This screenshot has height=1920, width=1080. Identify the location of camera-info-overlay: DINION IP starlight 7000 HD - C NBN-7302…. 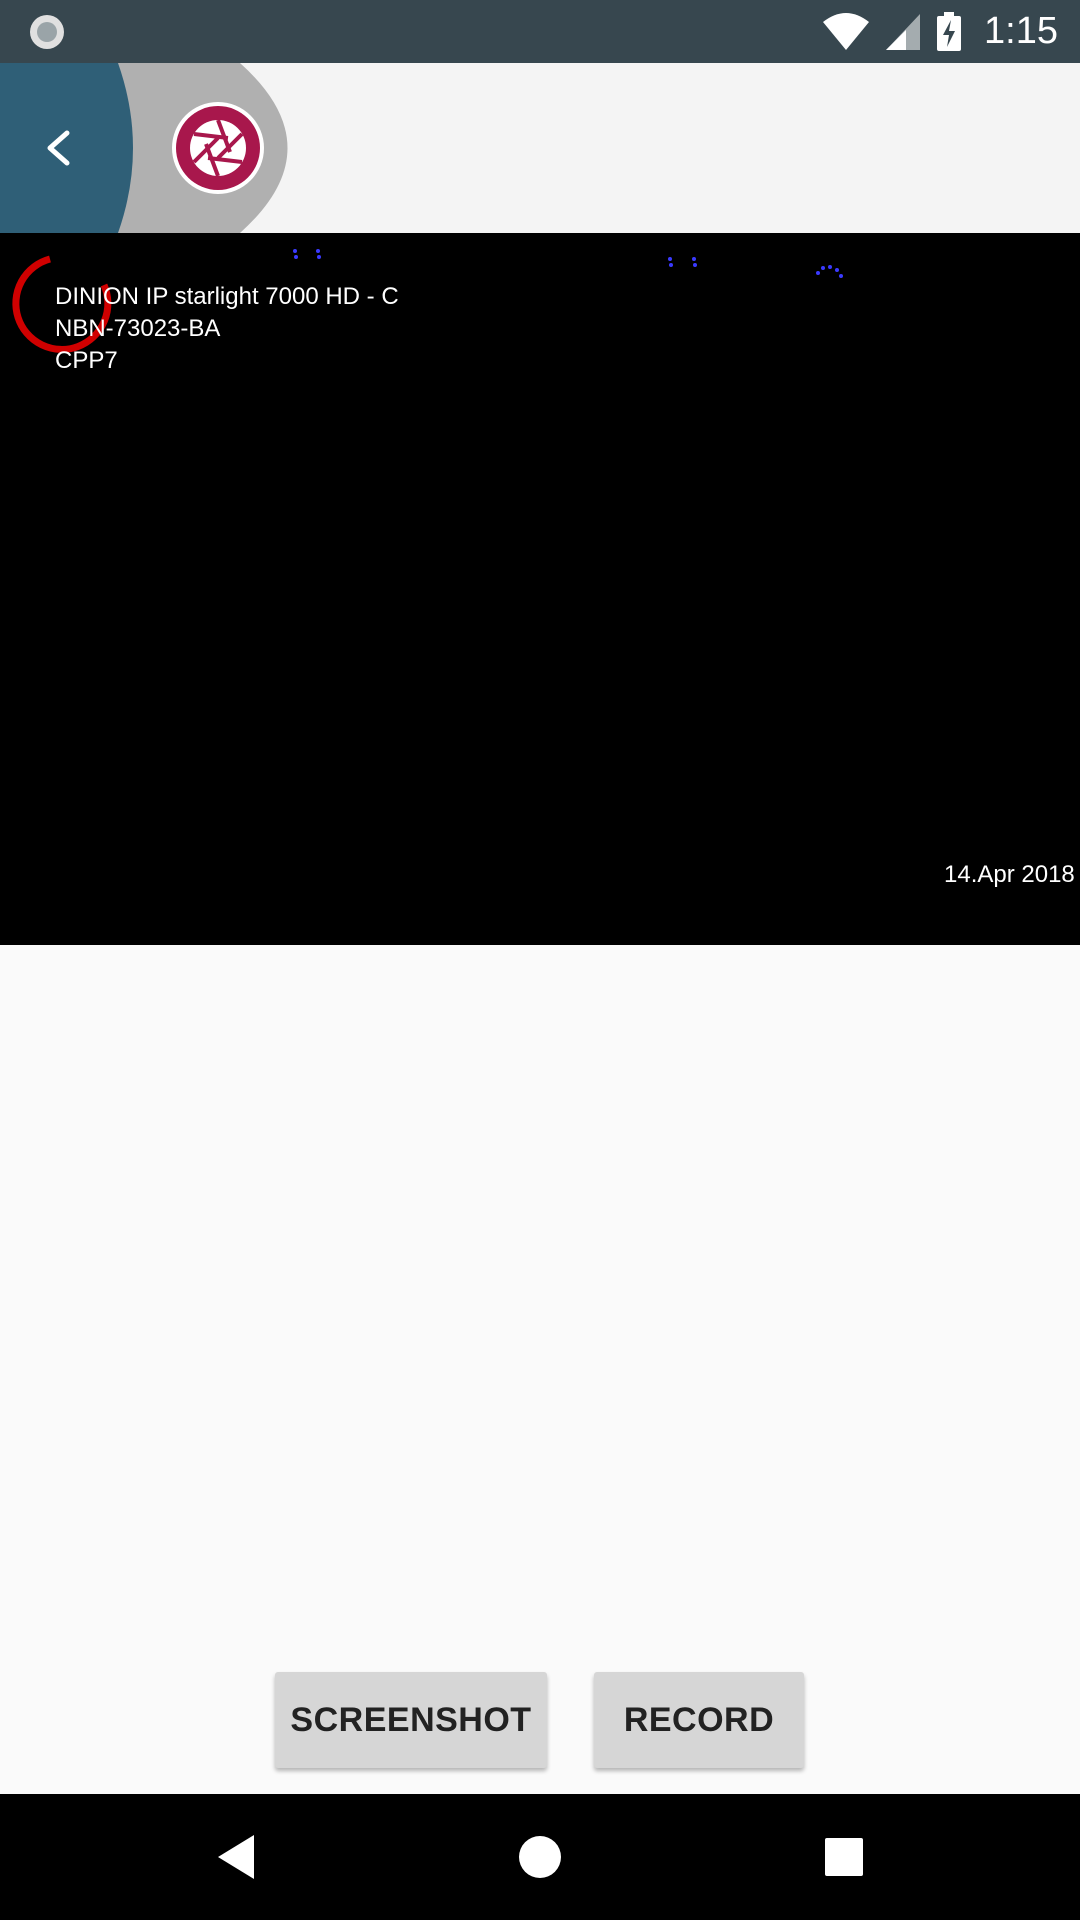
(227, 329).